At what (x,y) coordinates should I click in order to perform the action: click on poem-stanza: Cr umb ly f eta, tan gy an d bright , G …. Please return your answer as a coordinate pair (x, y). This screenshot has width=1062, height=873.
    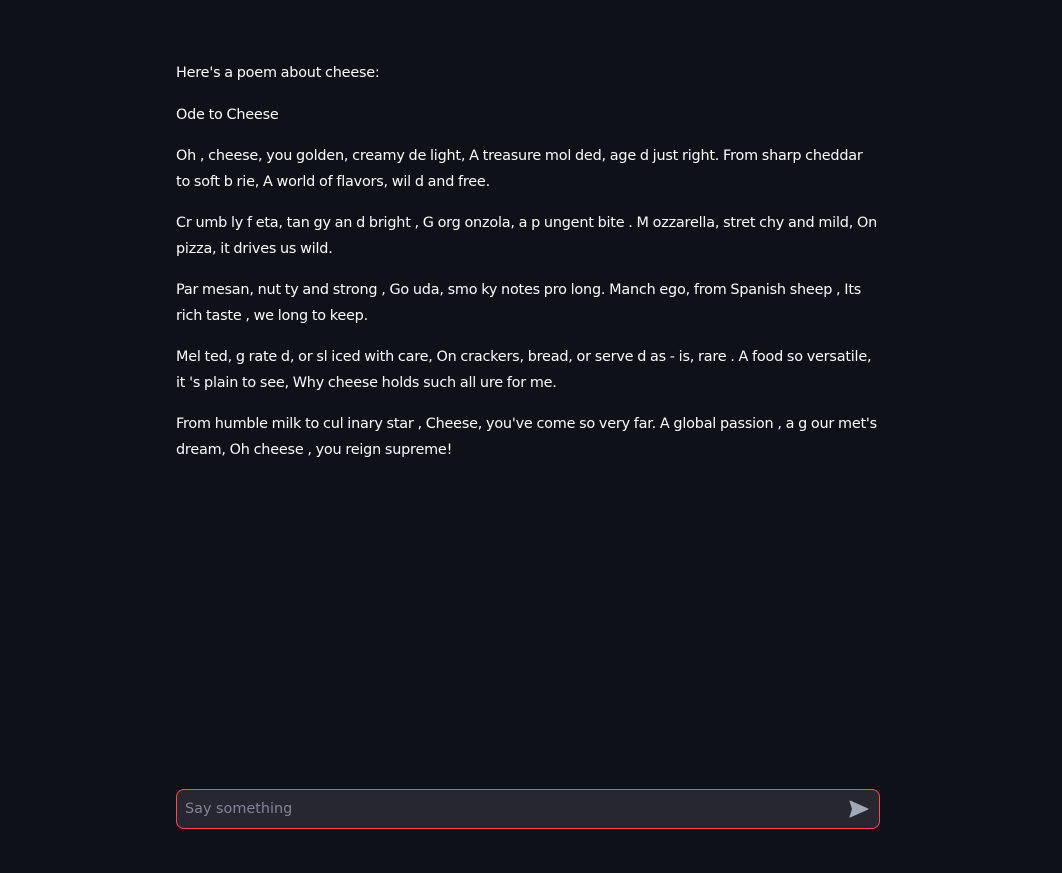
    Looking at the image, I should click on (526, 236).